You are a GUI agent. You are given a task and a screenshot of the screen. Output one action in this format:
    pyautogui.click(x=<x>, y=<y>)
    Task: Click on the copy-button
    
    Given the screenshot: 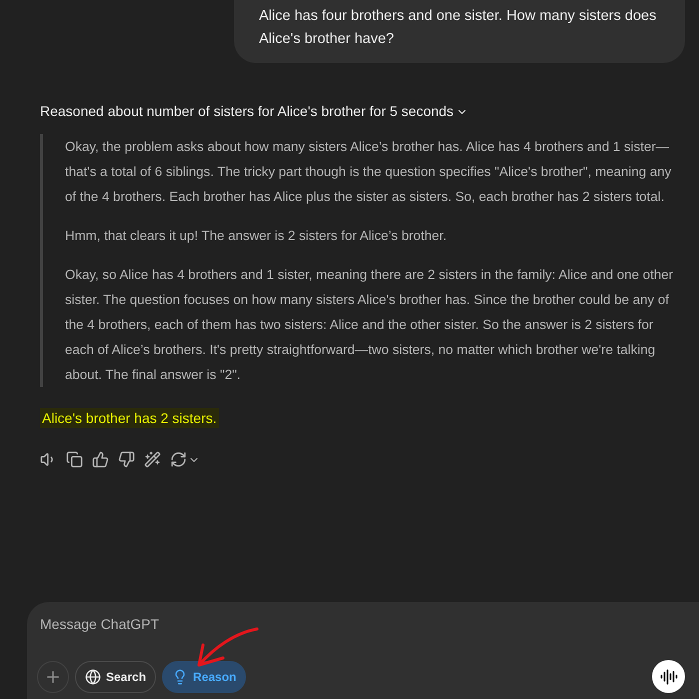 What is the action you would take?
    pyautogui.click(x=74, y=459)
    